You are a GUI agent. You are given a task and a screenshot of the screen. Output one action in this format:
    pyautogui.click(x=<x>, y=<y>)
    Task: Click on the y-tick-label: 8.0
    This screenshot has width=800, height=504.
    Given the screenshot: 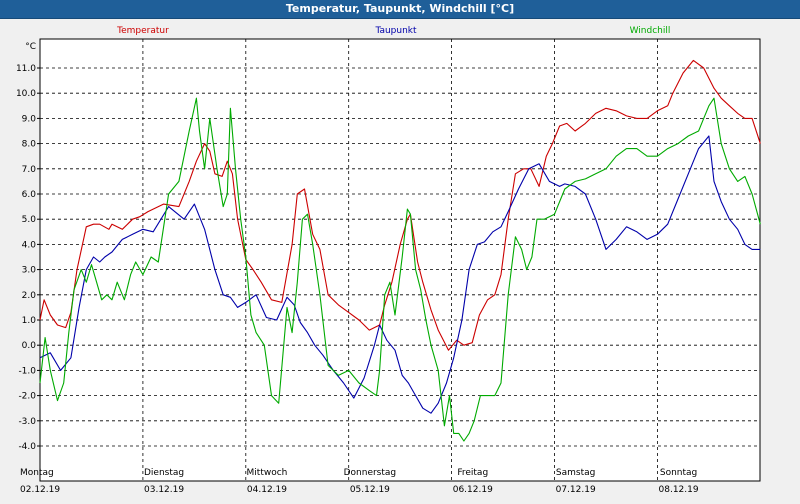 What is the action you would take?
    pyautogui.click(x=29, y=145)
    